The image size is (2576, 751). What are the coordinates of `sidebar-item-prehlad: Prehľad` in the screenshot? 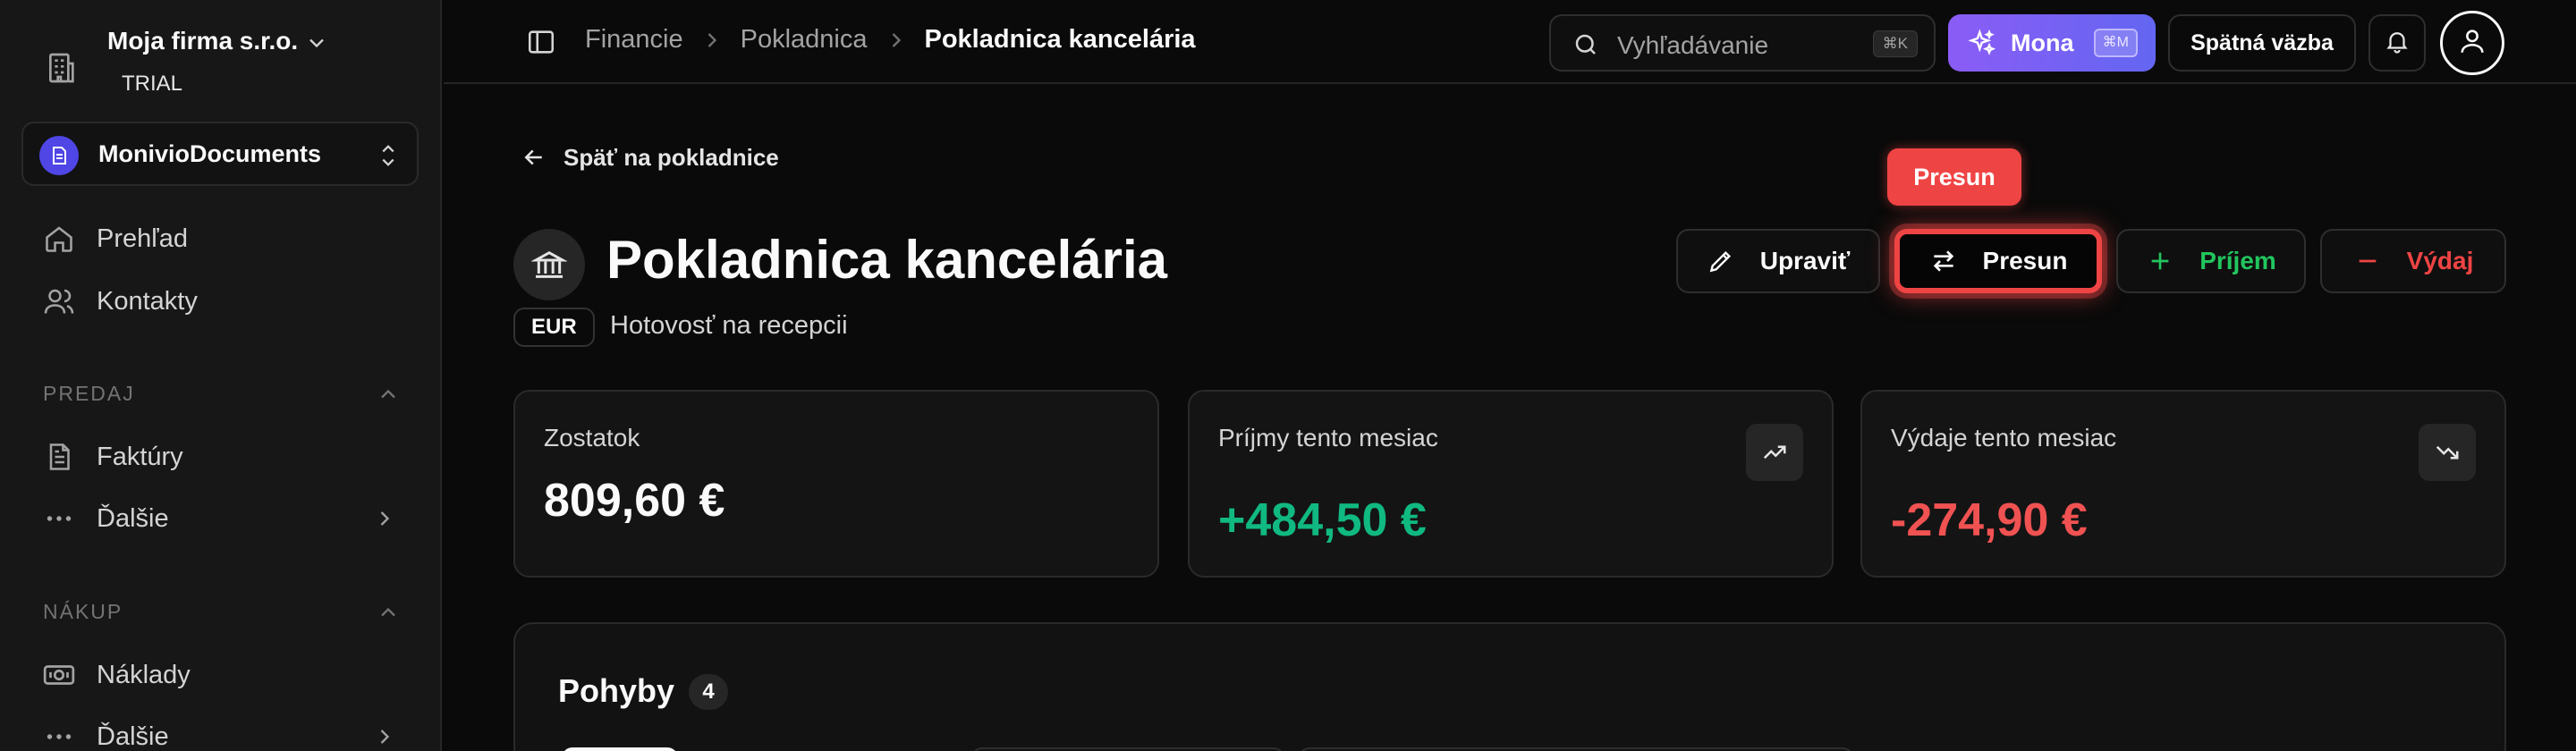 It's located at (224, 238).